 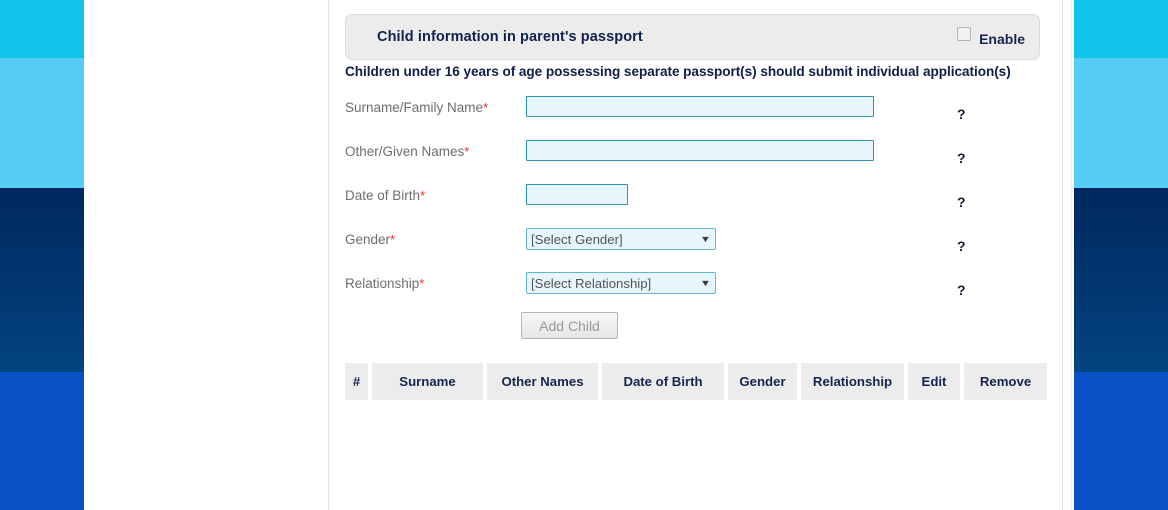 I want to click on form-row-date-of-birth: Date of Birth*, so click(x=695, y=198).